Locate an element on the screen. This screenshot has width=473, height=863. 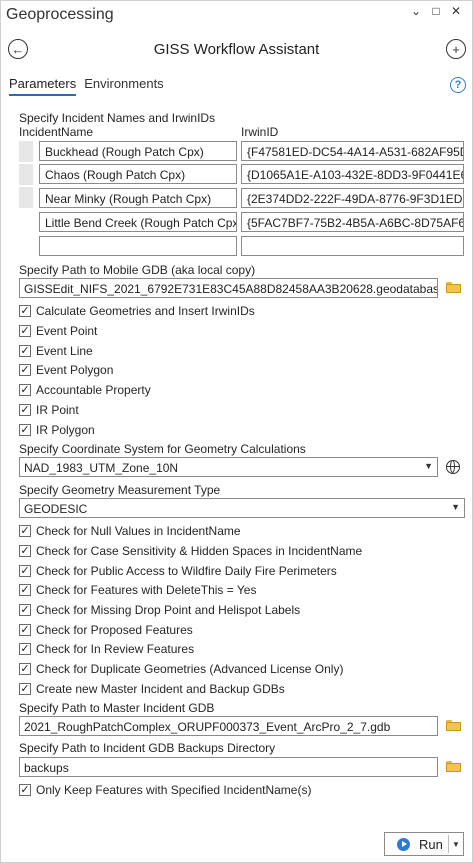
accountable-property-checkbox: ✓ Accountable Property is located at coordinates (85, 390).